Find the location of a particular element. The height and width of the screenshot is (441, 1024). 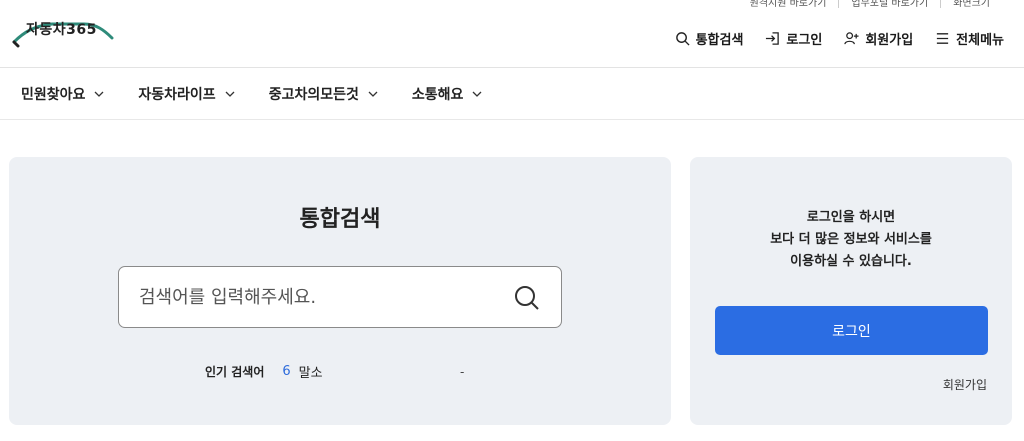

hamburger-icon is located at coordinates (943, 38).